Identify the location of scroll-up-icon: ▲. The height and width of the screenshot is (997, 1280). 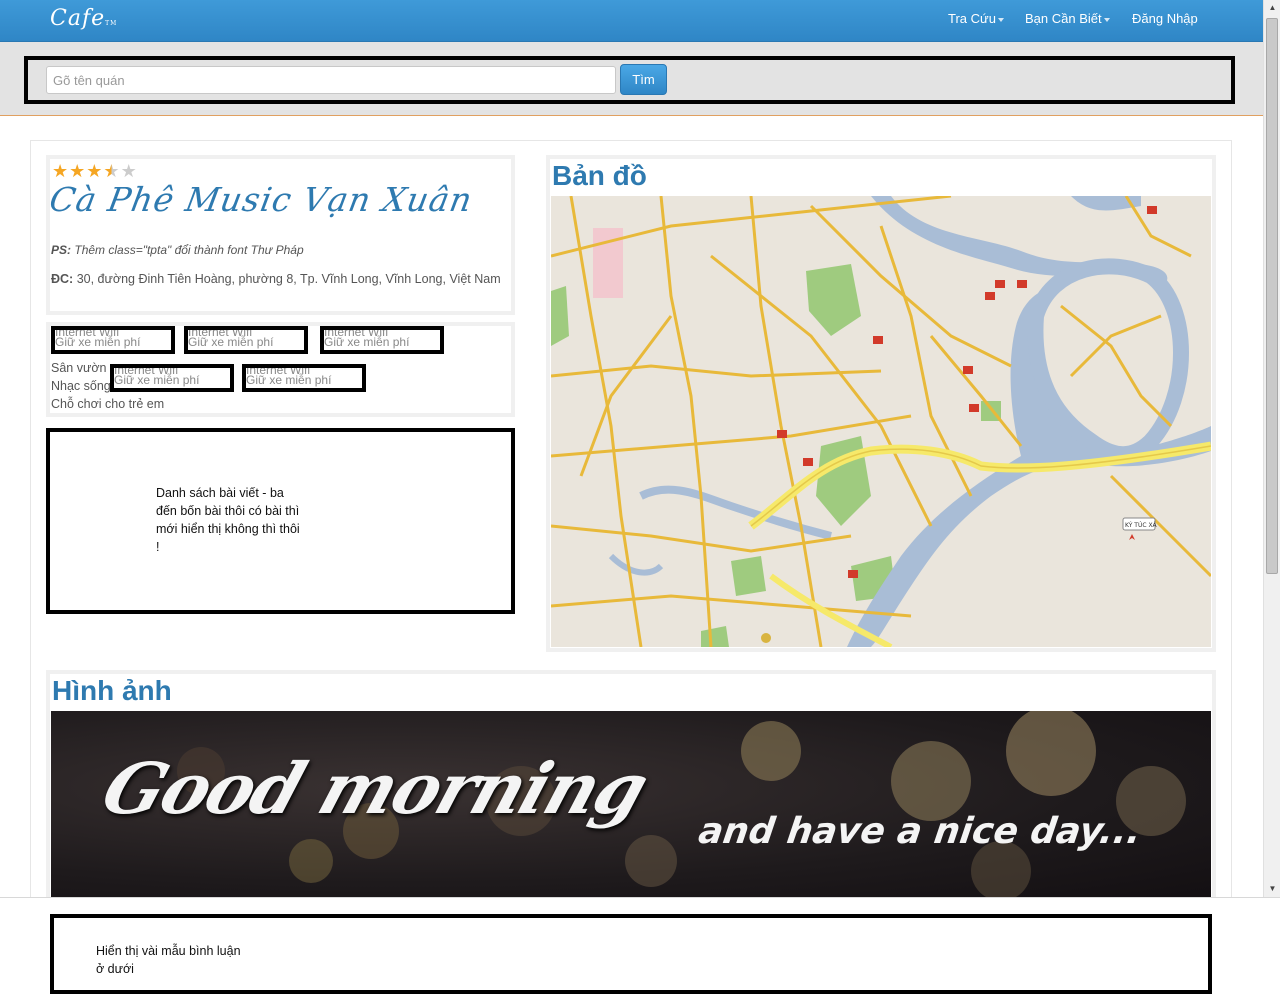
(1272, 8).